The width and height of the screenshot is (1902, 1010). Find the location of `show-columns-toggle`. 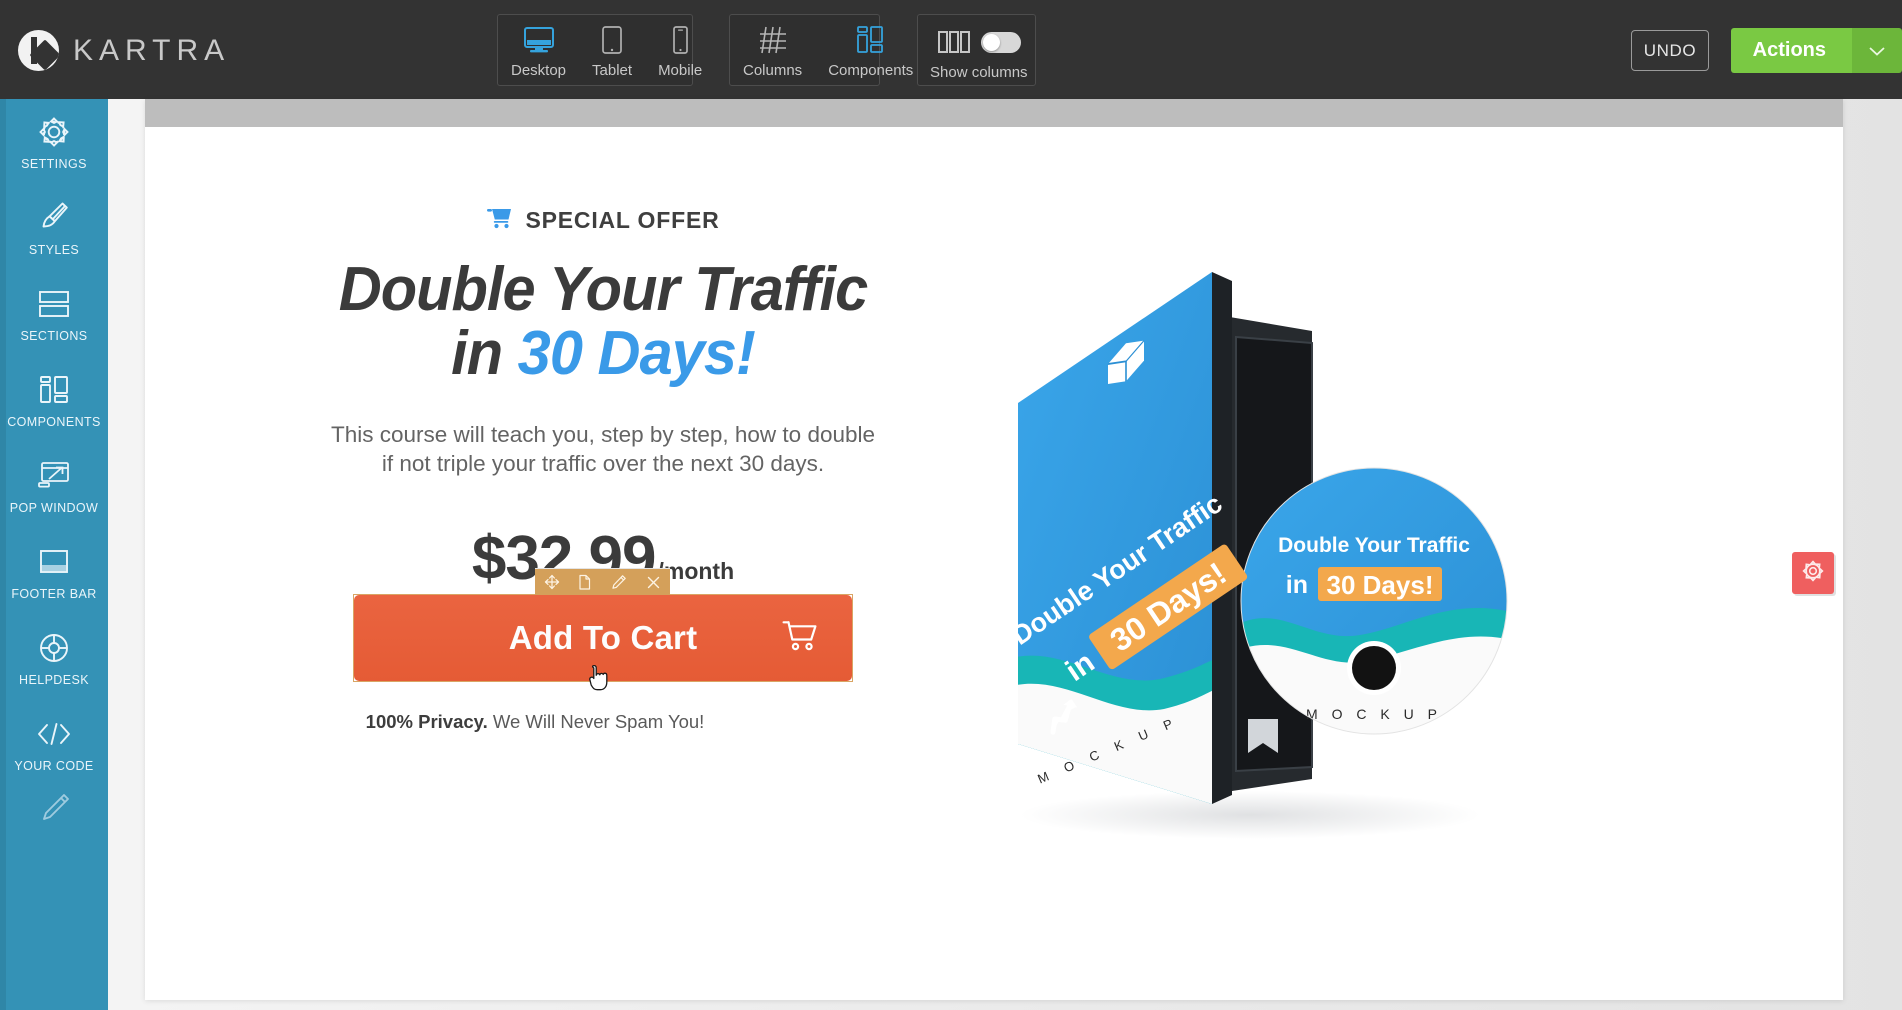

show-columns-toggle is located at coordinates (1000, 42).